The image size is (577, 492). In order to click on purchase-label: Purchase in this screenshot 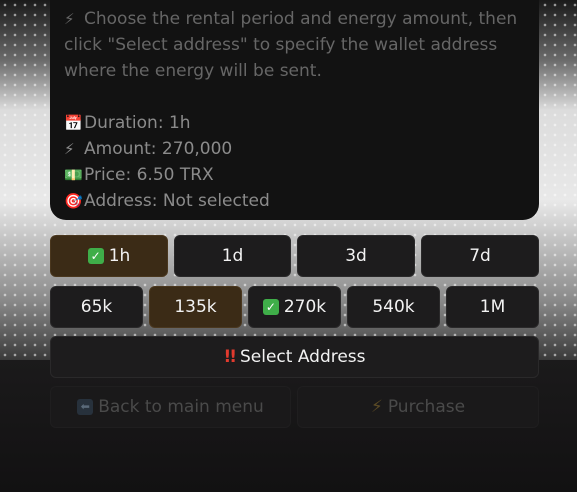, I will do `click(426, 407)`.